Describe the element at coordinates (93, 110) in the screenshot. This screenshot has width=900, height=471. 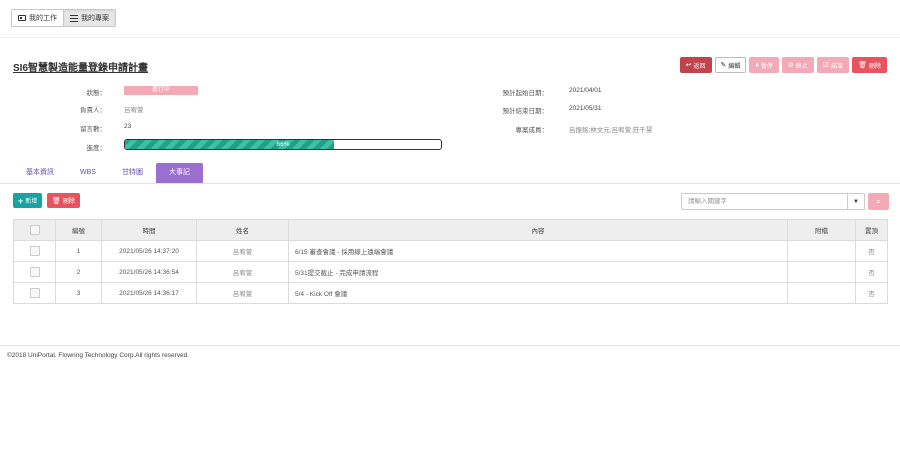
I see `owner-label: 負責人：` at that location.